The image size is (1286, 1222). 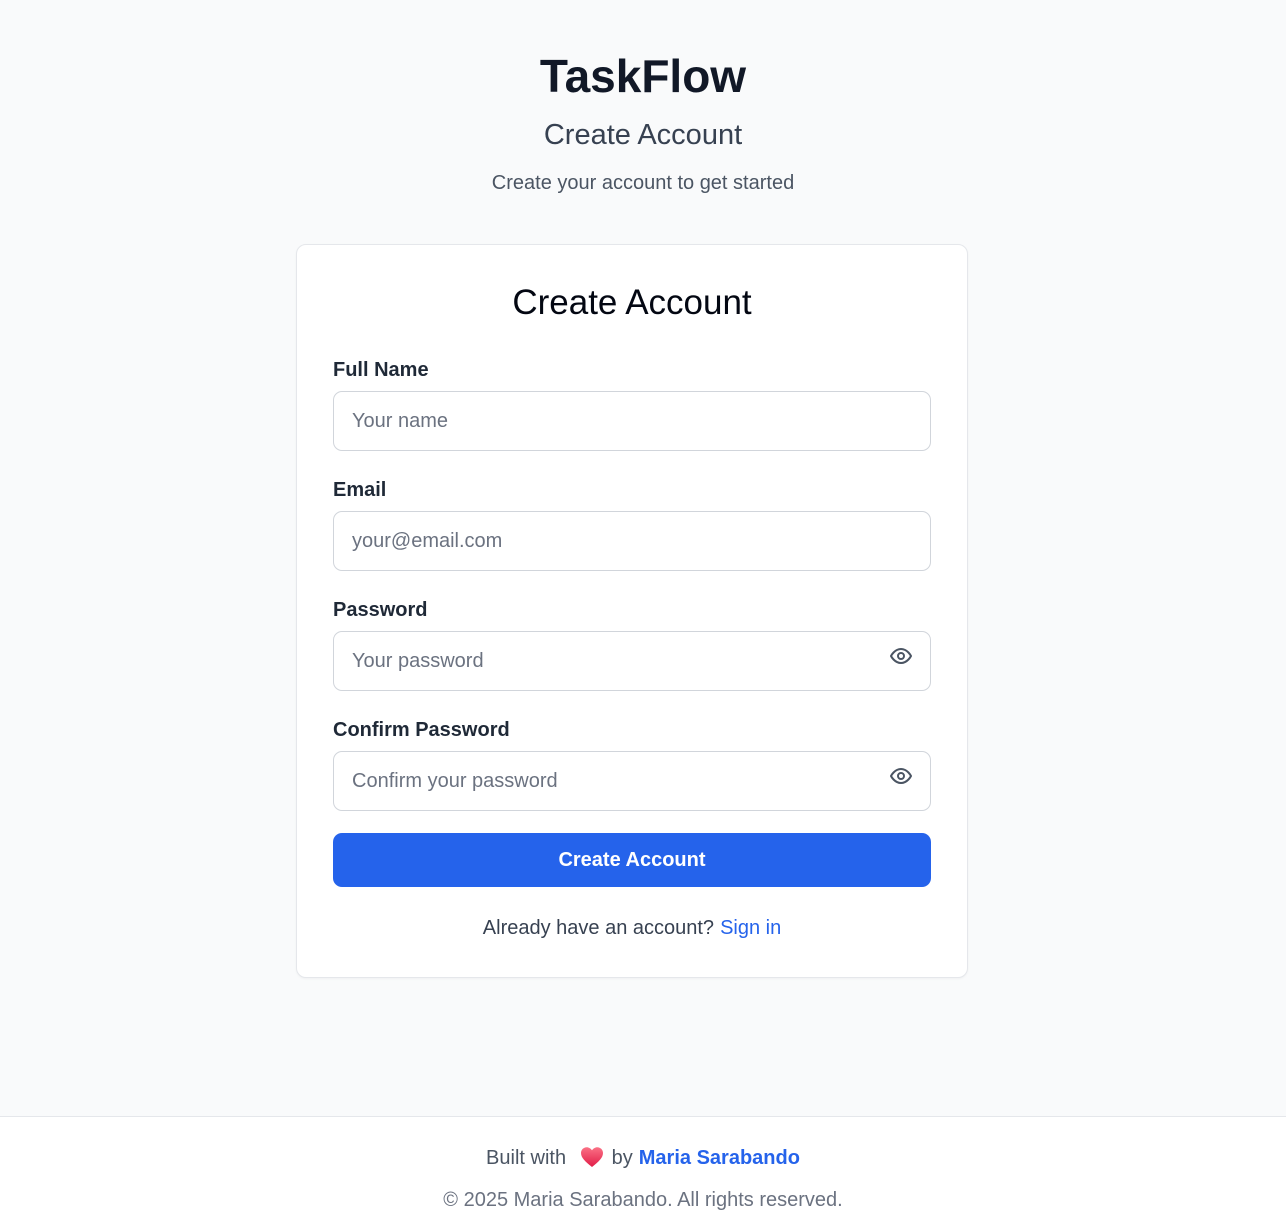 I want to click on signin-row: Already have an account? Sign in, so click(x=632, y=928).